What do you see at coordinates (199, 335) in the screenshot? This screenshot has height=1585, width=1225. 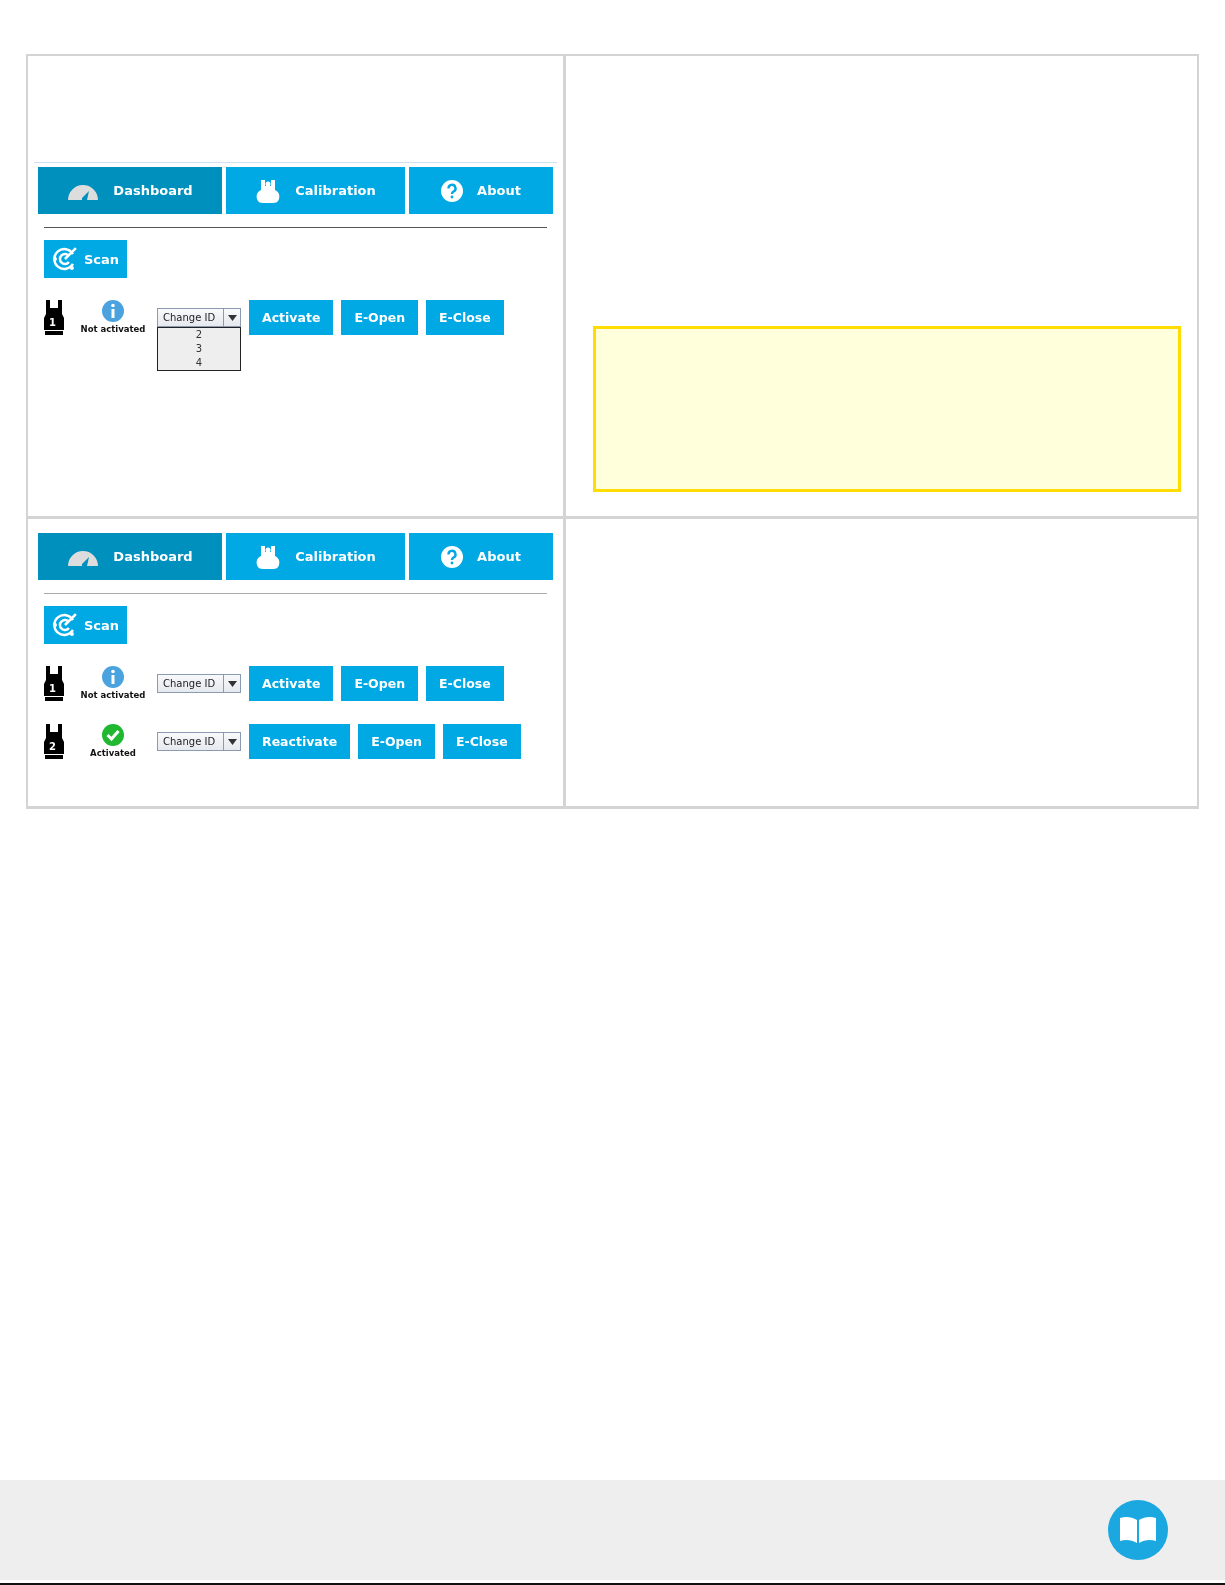 I see `dropdown-option: 2` at bounding box center [199, 335].